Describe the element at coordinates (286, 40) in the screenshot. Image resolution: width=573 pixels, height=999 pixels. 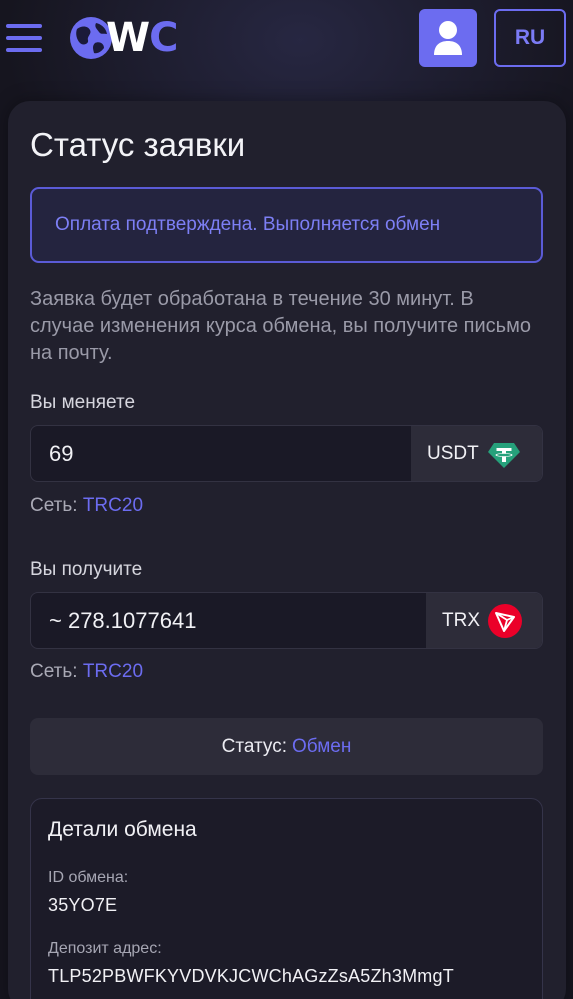
I see `header: WC RU` at that location.